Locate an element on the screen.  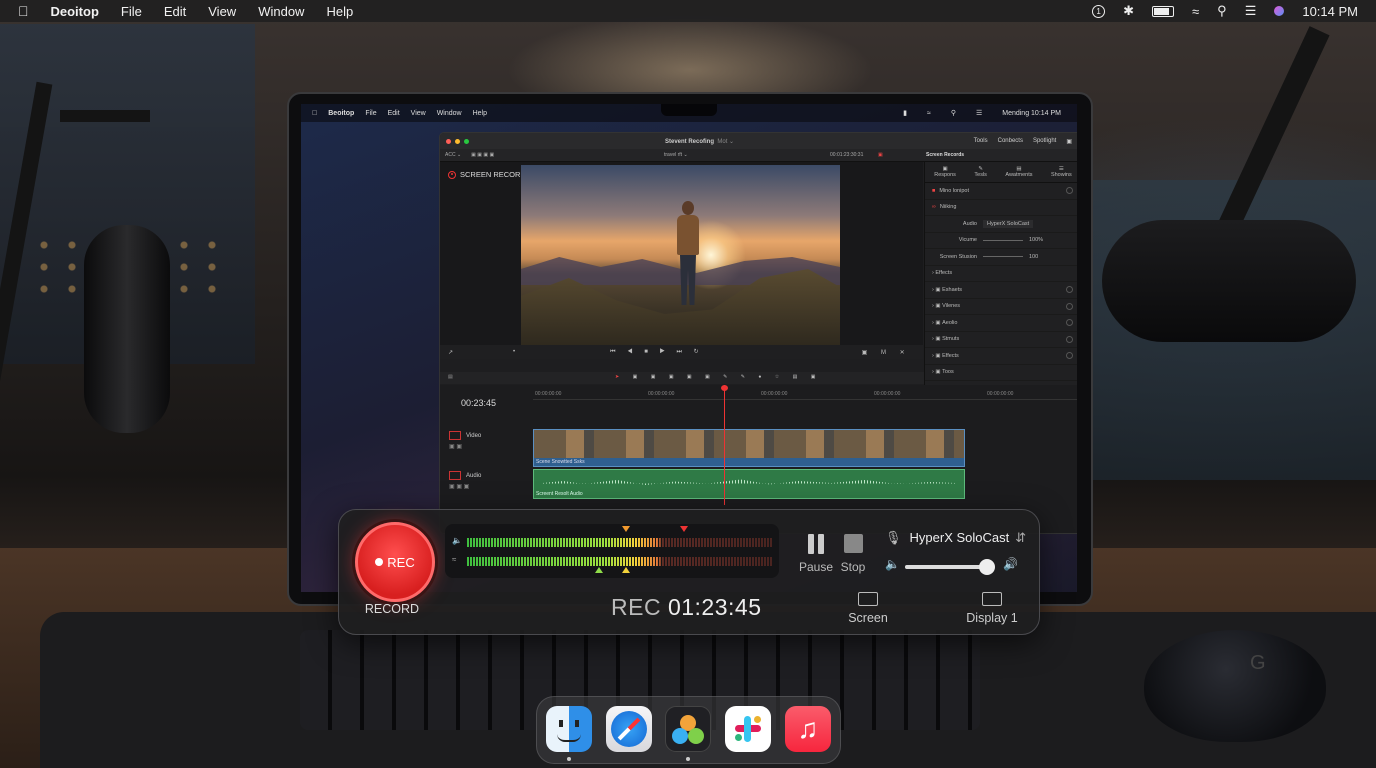
inspector-row-screen: Screen Stusion 100 is located at coordinates (1001, 257).